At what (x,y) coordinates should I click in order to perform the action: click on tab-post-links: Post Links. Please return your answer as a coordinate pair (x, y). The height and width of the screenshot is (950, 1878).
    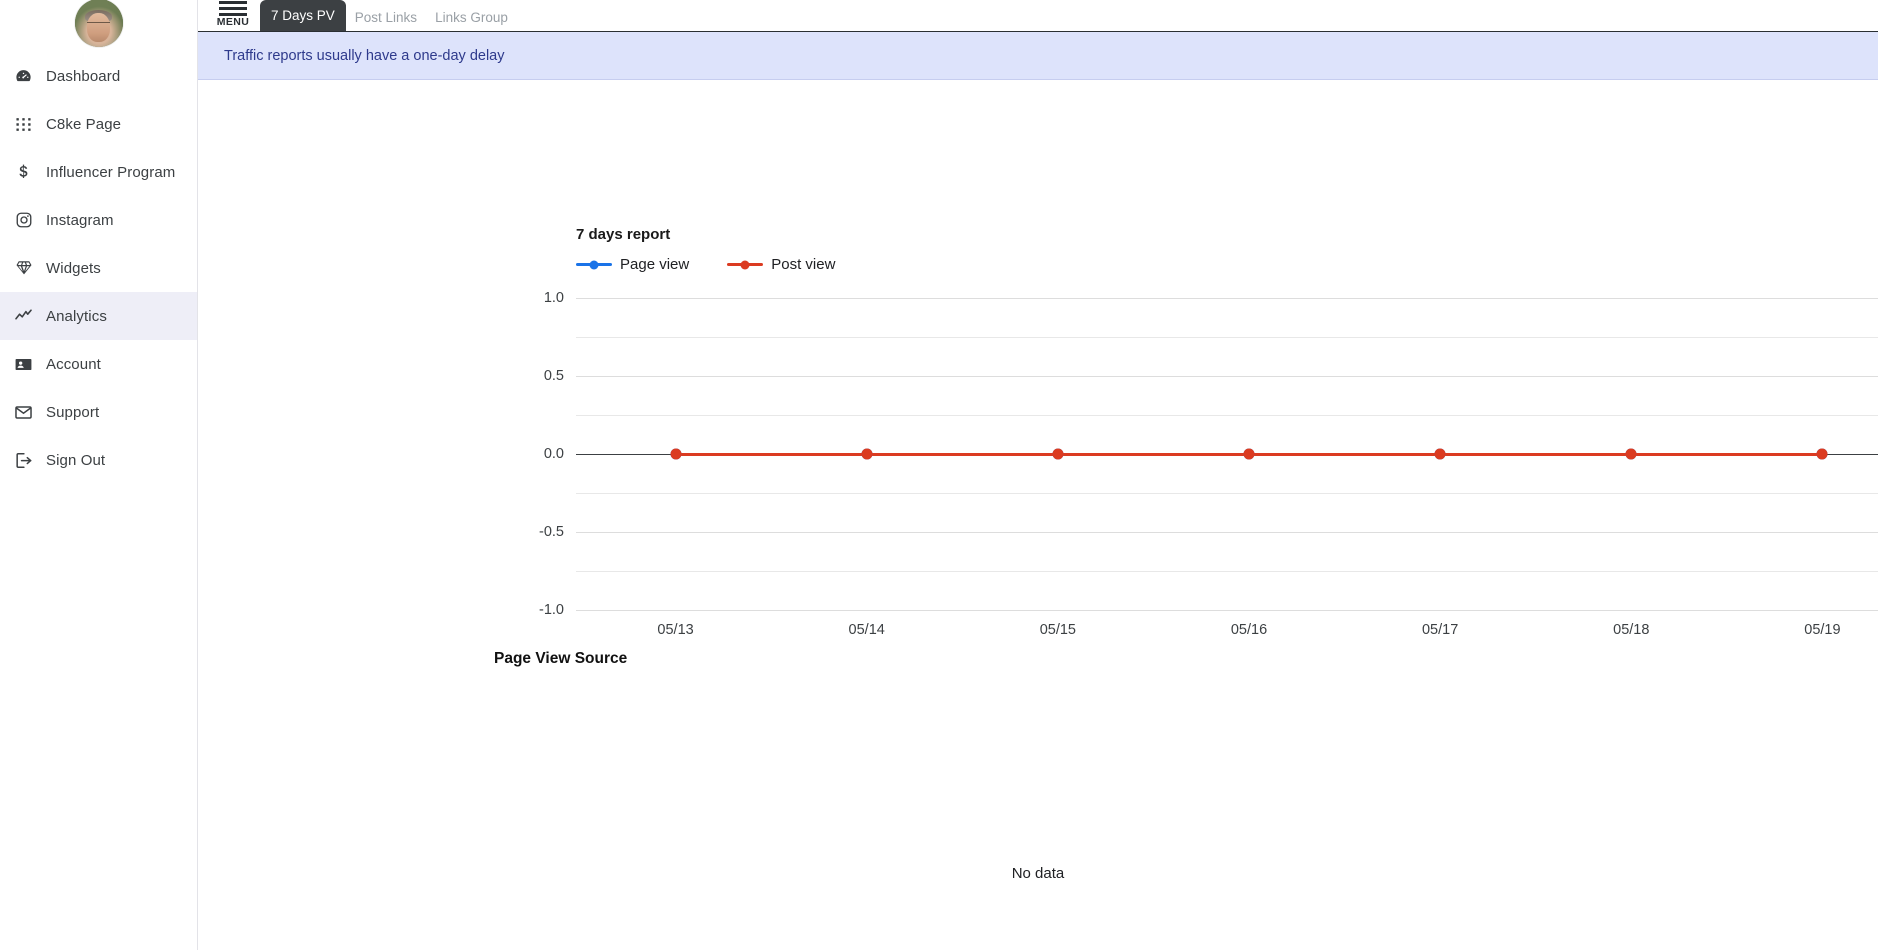
    Looking at the image, I should click on (386, 18).